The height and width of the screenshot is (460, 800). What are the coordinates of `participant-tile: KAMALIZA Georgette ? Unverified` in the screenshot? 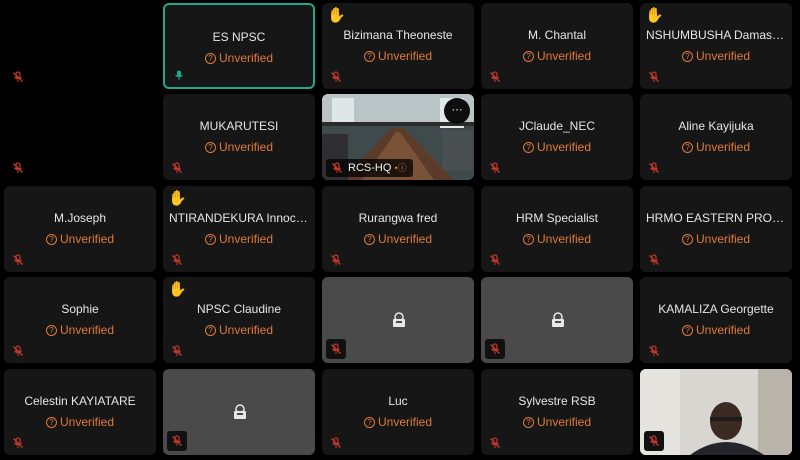 It's located at (716, 320).